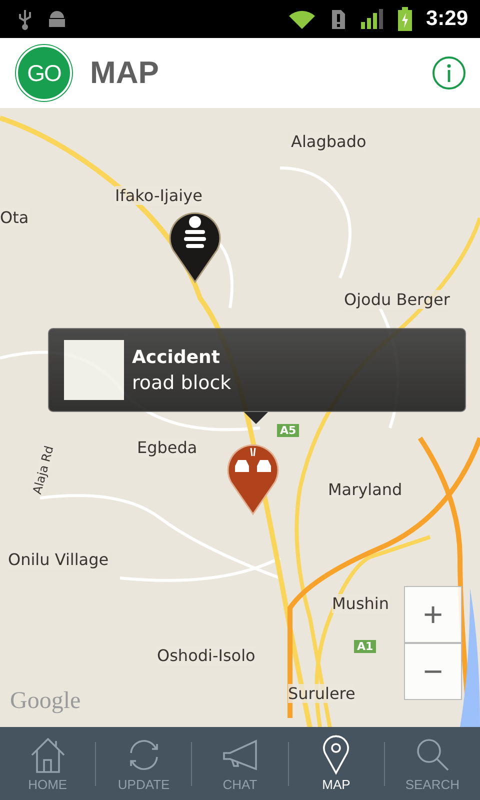 The height and width of the screenshot is (800, 480). Describe the element at coordinates (58, 559) in the screenshot. I see `map-place-label: Onilu Village` at that location.